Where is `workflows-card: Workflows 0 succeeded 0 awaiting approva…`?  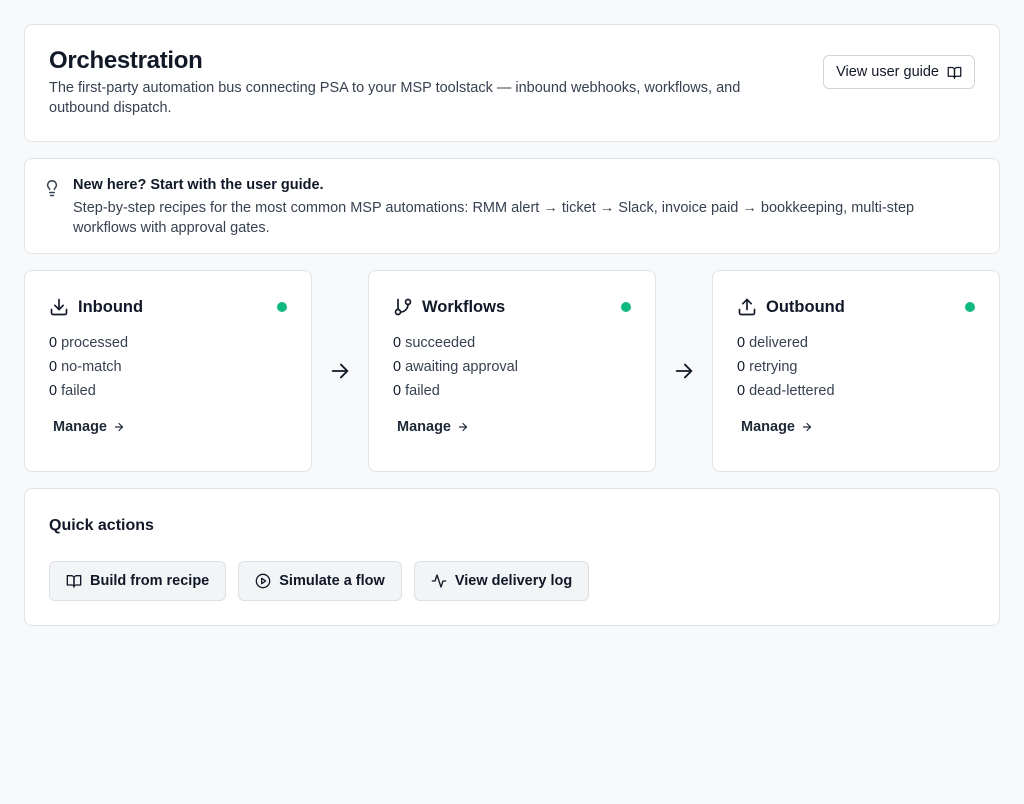
workflows-card: Workflows 0 succeeded 0 awaiting approva… is located at coordinates (512, 371).